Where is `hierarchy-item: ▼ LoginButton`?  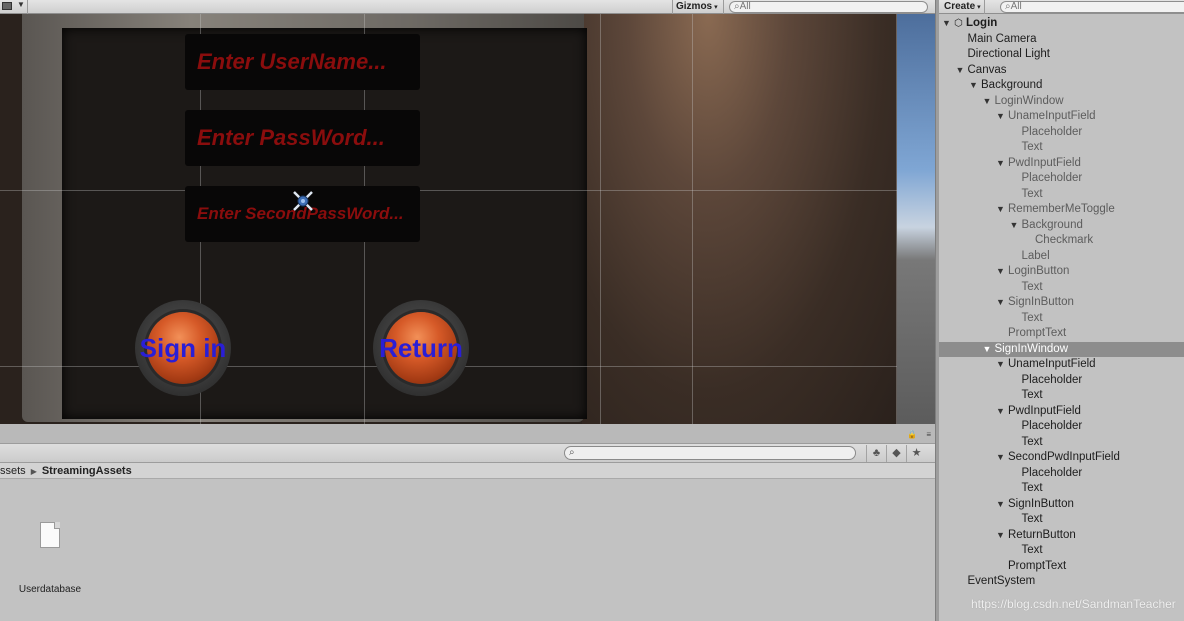
hierarchy-item: ▼ LoginButton is located at coordinates (1061, 272).